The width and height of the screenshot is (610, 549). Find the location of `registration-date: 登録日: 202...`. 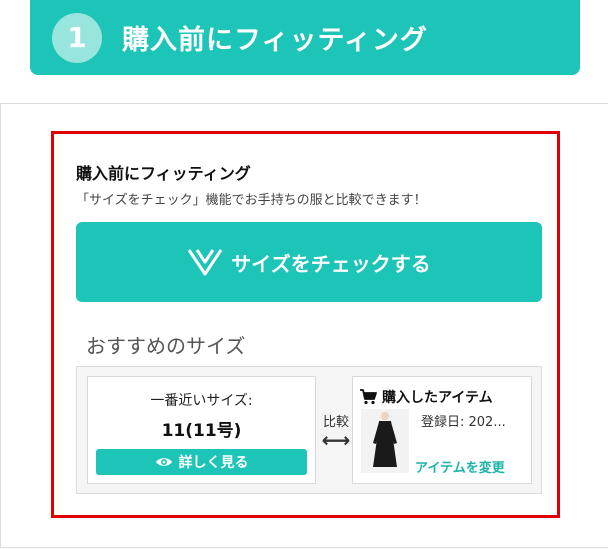

registration-date: 登録日: 202... is located at coordinates (463, 422).